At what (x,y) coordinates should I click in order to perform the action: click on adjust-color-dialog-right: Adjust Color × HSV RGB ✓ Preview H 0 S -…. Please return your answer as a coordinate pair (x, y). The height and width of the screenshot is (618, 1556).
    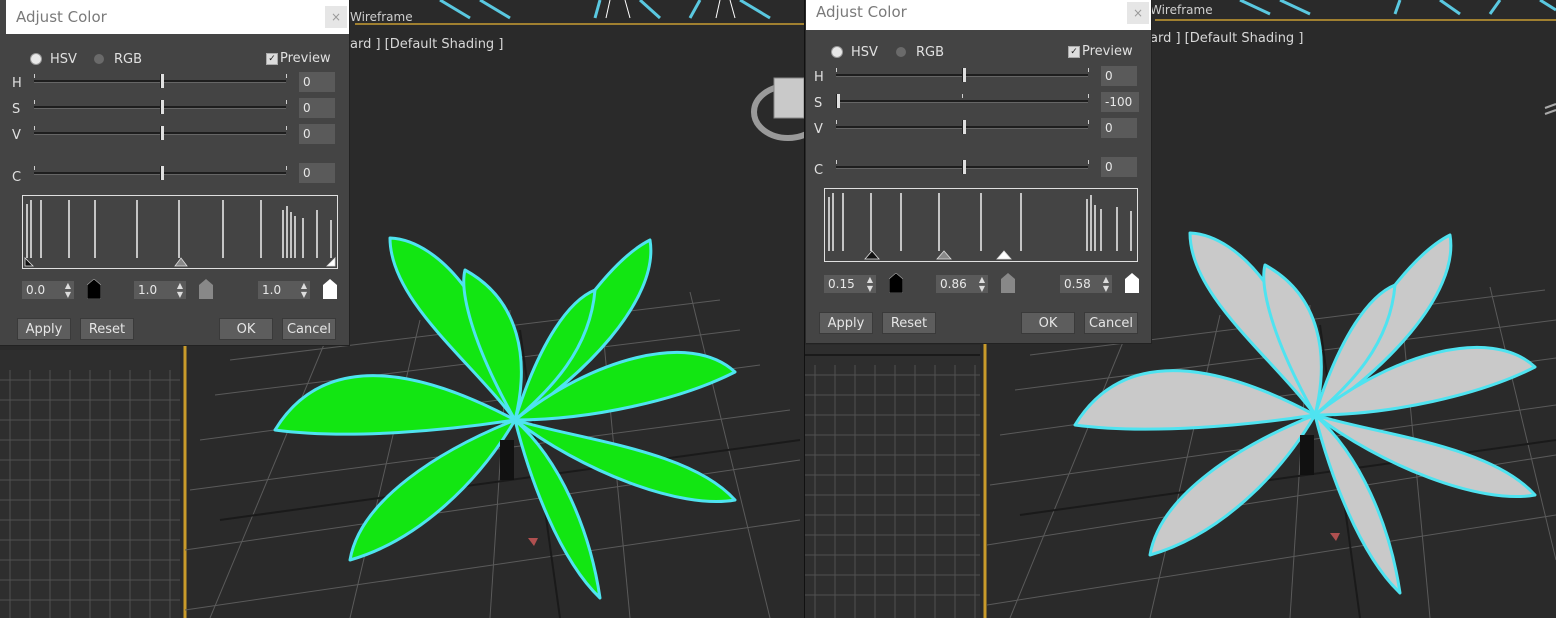
    Looking at the image, I should click on (979, 172).